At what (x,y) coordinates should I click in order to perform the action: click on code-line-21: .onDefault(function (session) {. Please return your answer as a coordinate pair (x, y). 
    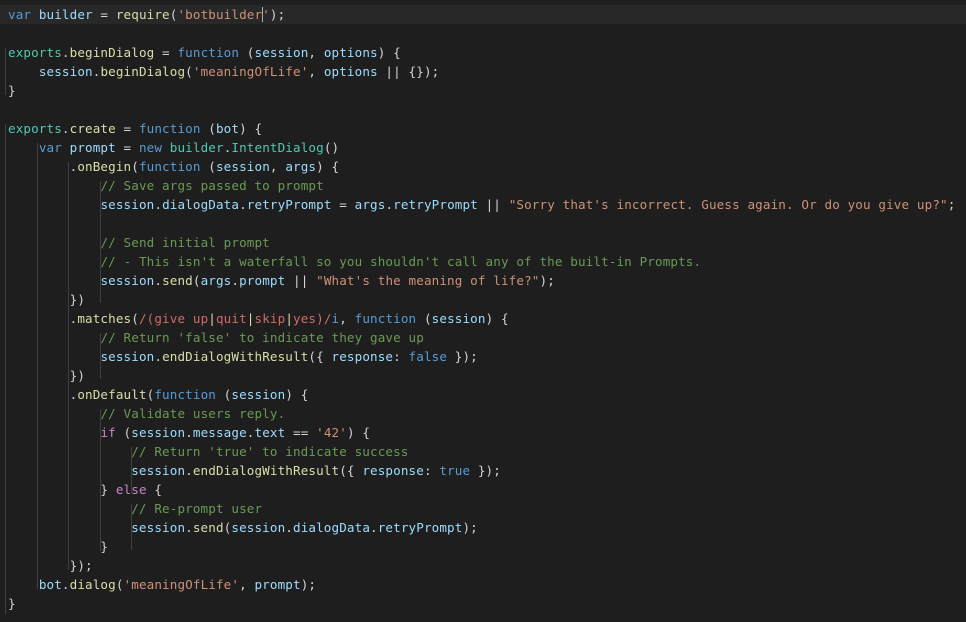
    Looking at the image, I should click on (487, 394).